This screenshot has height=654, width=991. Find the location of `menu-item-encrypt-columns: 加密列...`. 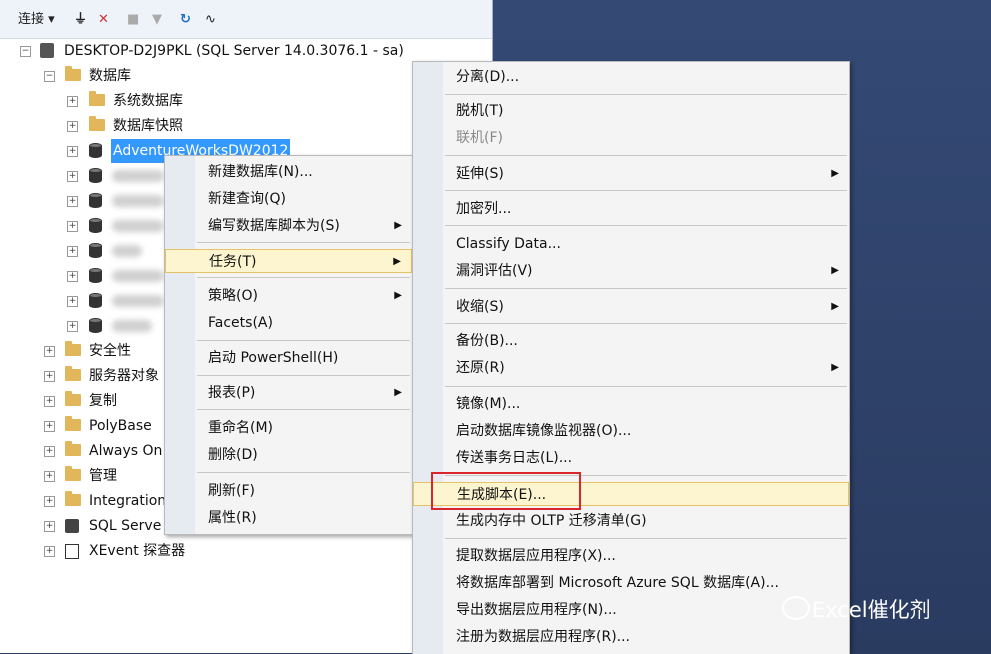

menu-item-encrypt-columns: 加密列... is located at coordinates (631, 209).